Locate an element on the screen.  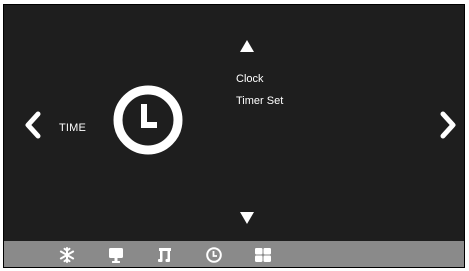
category-icon is located at coordinates (148, 120).